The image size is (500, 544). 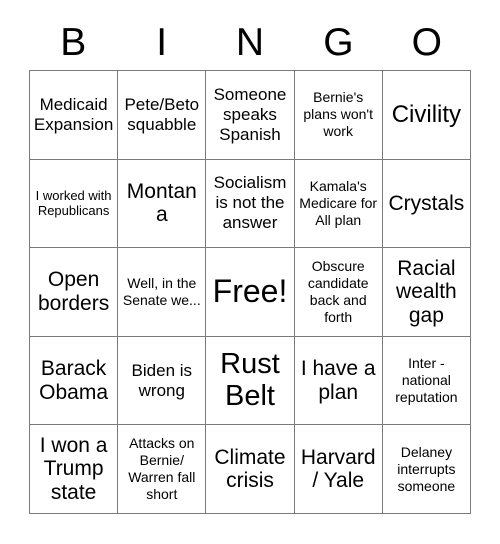 I want to click on bingo-cell-label: Rust Belt, so click(x=250, y=380).